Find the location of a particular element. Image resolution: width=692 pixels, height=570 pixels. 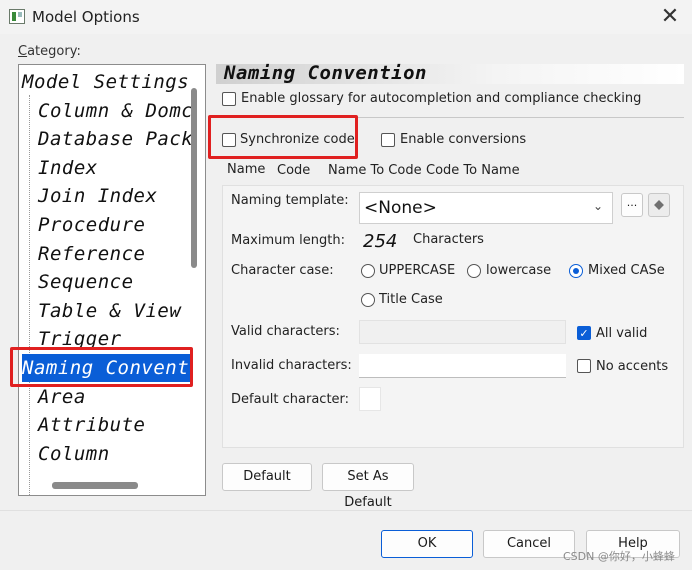

uppercase-label: UPPERCASE is located at coordinates (417, 270).